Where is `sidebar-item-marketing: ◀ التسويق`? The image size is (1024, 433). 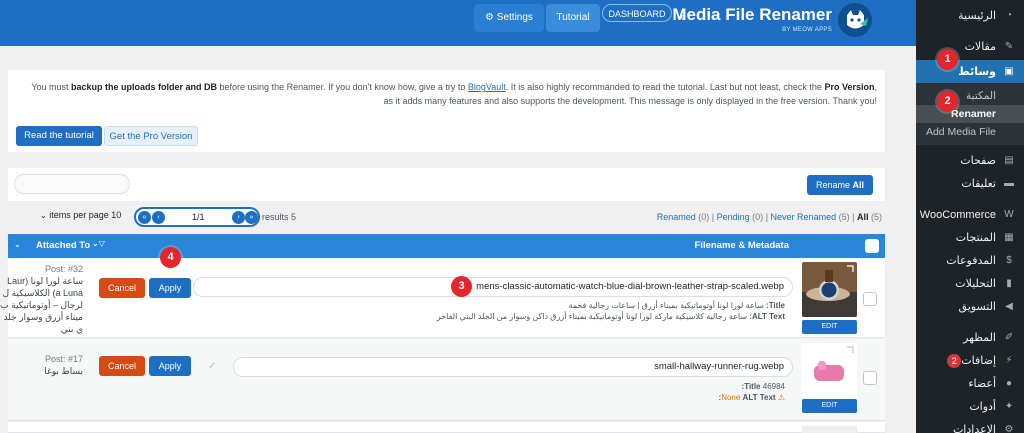 sidebar-item-marketing: ◀ التسويق is located at coordinates (970, 306).